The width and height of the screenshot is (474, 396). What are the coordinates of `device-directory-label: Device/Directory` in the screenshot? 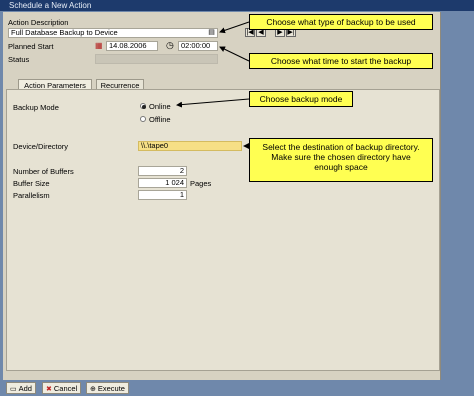 It's located at (41, 146).